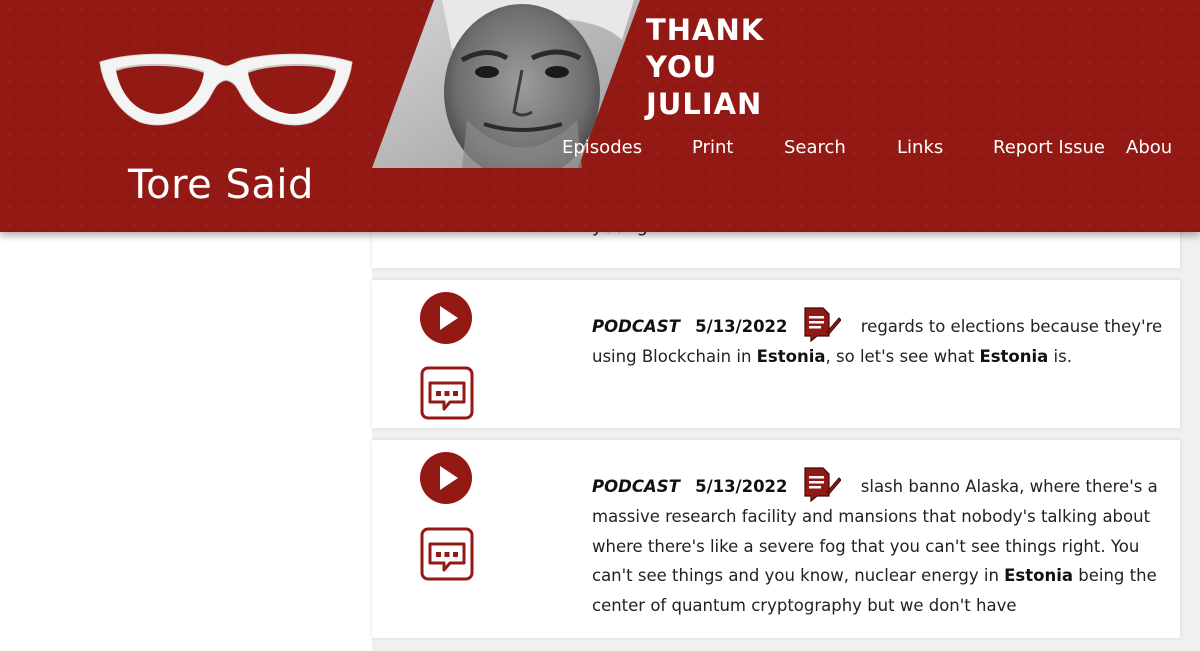  I want to click on nav-report-issue: Report Issue, so click(1049, 147).